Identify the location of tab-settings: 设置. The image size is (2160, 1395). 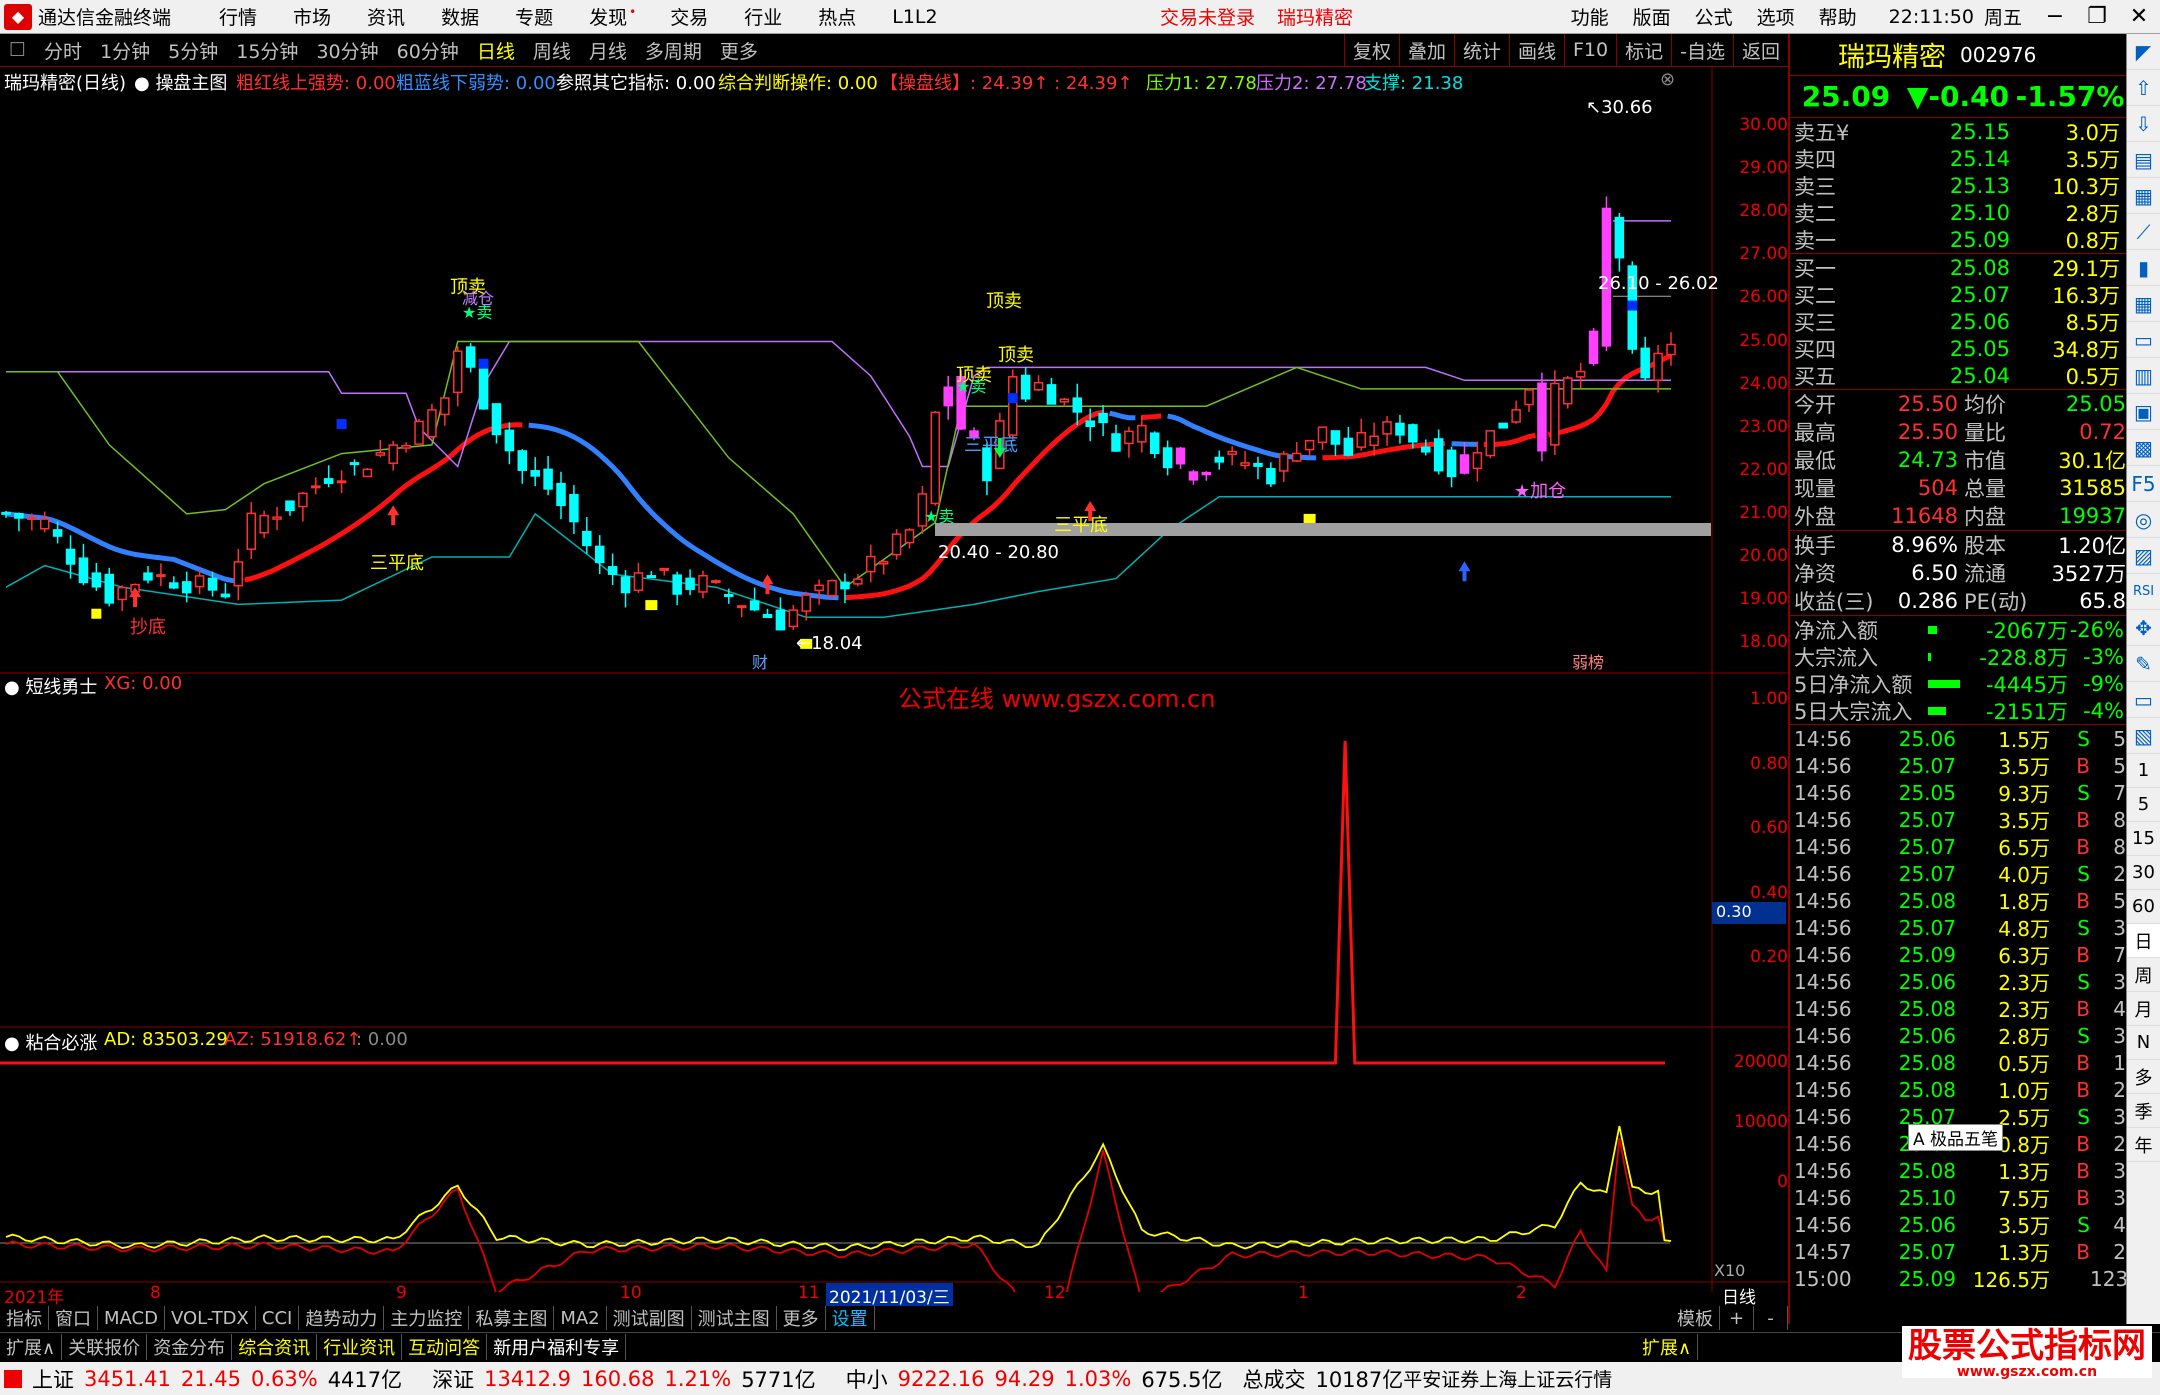
(850, 1318).